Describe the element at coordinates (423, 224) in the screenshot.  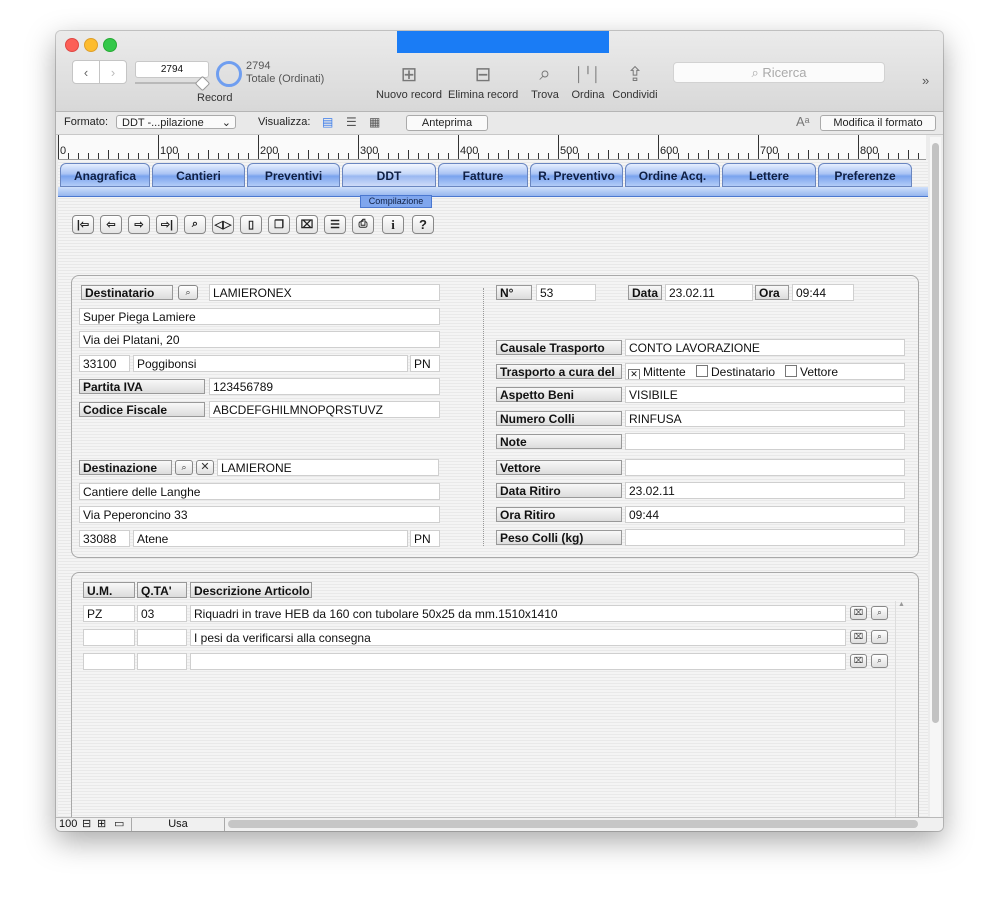
I see `help-icon: ?` at that location.